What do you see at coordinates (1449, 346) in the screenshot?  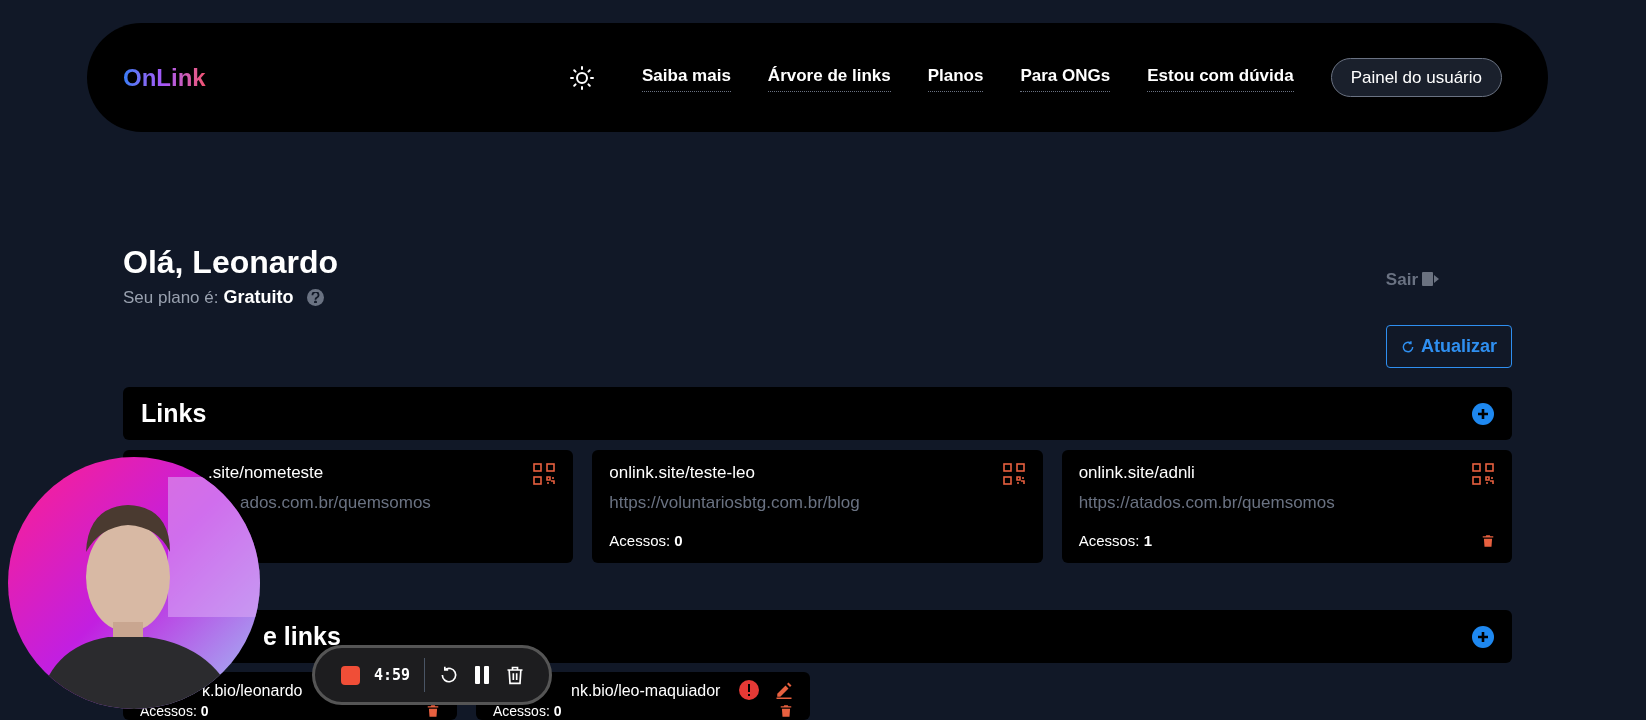 I see `refresh-button: Atualizar` at bounding box center [1449, 346].